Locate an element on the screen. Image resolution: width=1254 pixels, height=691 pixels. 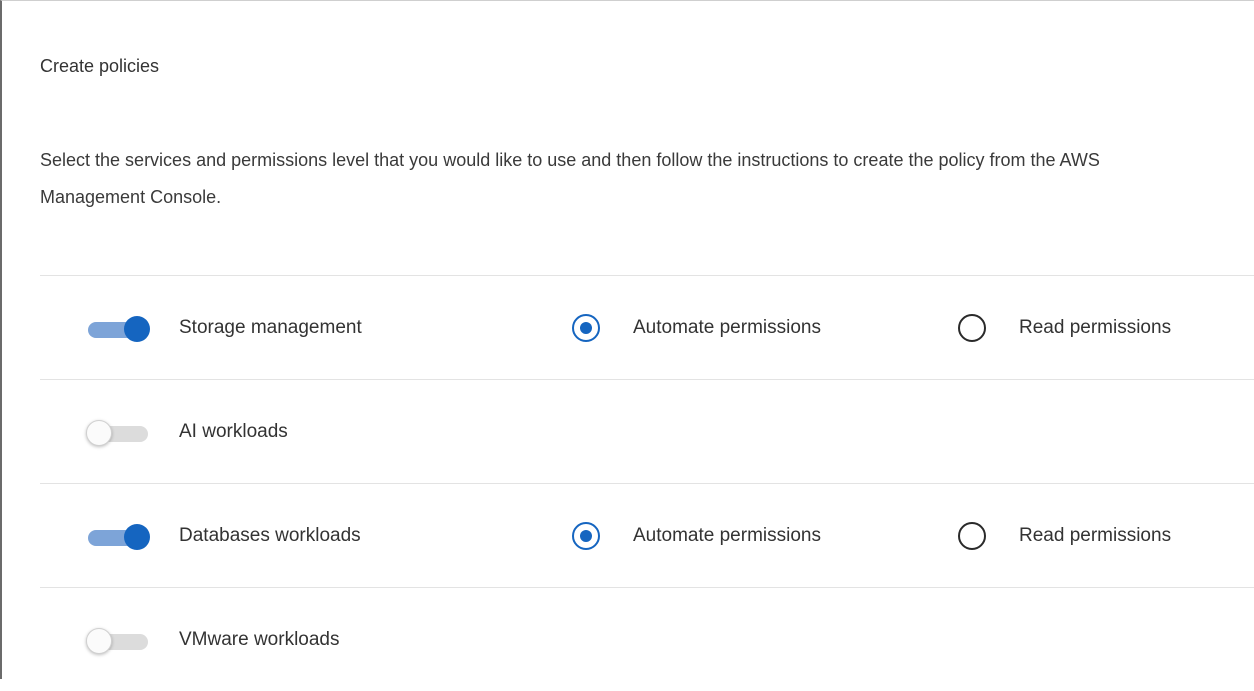
storage-automate-permissions-radio: Automate permissions is located at coordinates (696, 328).